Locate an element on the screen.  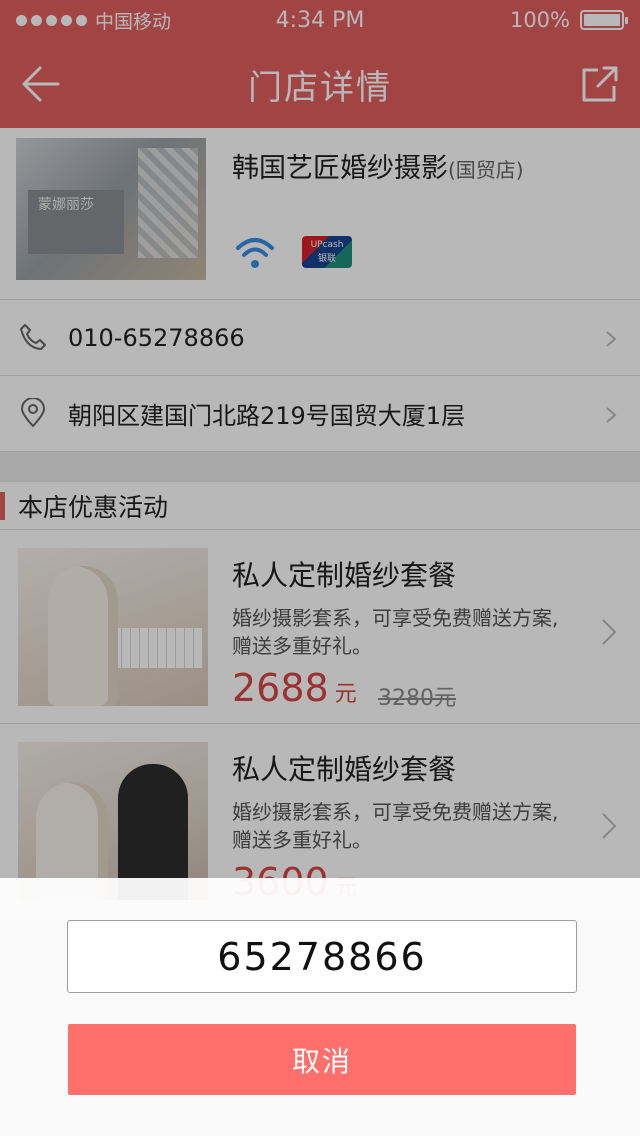
cancel-button: 取消 is located at coordinates (322, 1059).